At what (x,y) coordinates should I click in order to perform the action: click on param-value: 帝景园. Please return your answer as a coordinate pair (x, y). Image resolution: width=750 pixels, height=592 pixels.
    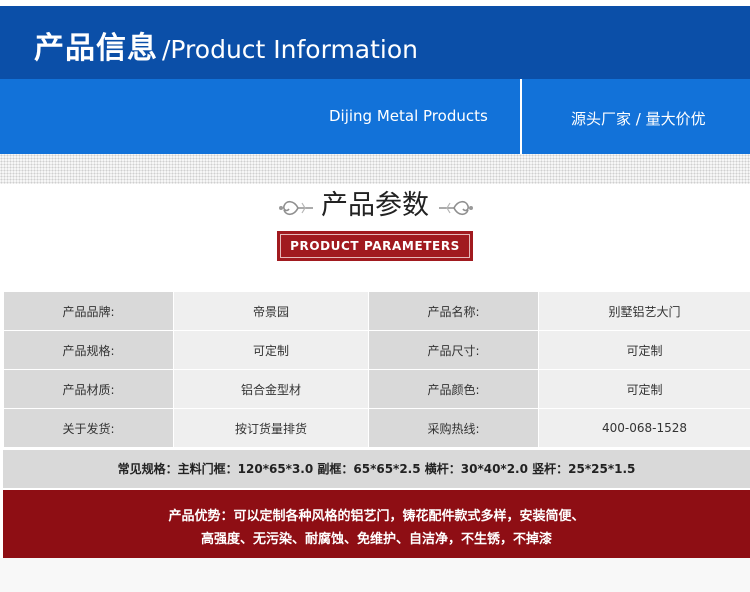
    Looking at the image, I should click on (271, 311).